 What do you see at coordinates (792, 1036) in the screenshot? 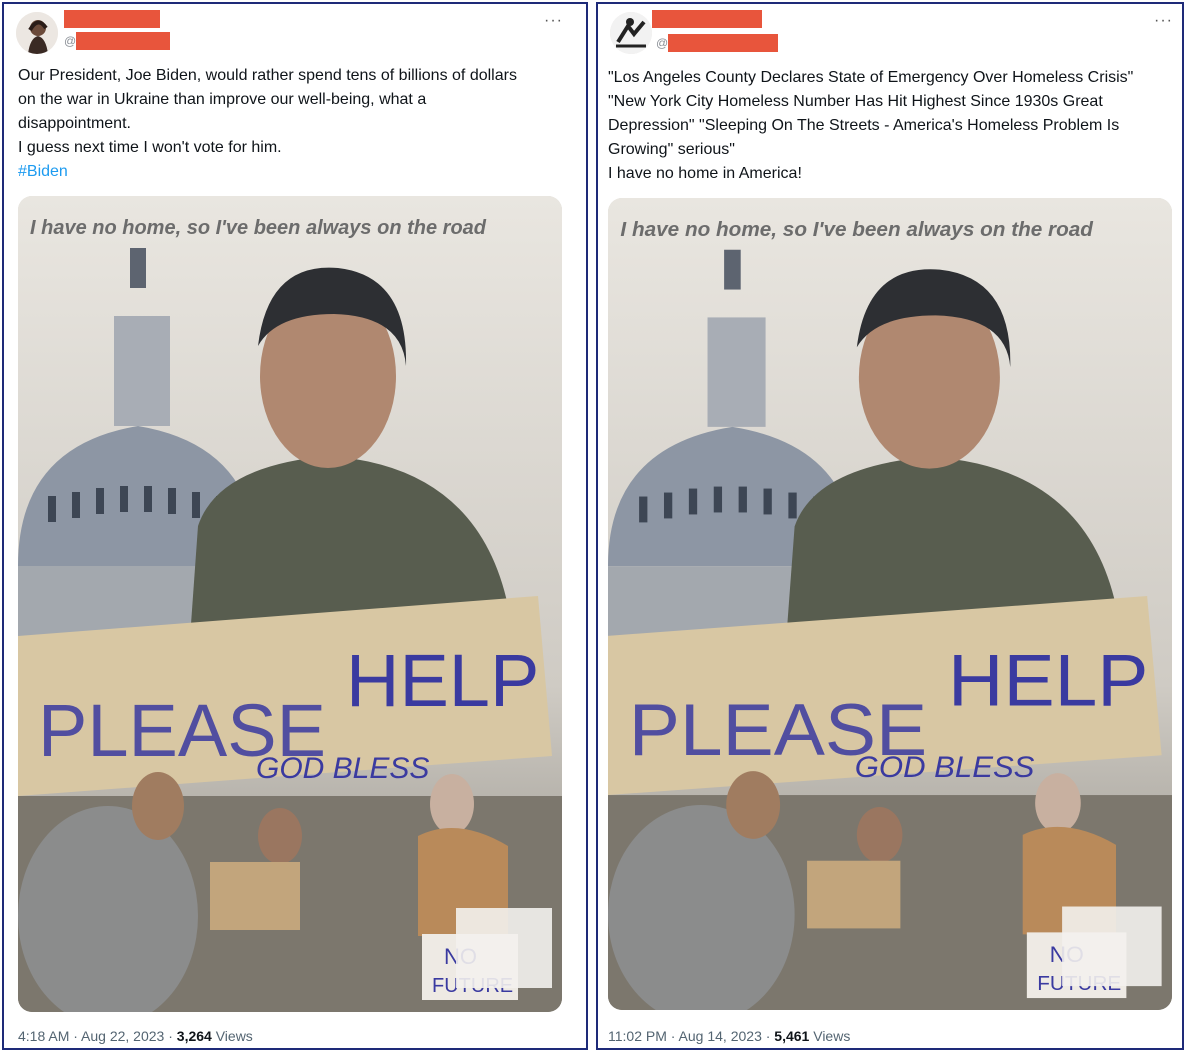
I see `views-count: 5,461` at bounding box center [792, 1036].